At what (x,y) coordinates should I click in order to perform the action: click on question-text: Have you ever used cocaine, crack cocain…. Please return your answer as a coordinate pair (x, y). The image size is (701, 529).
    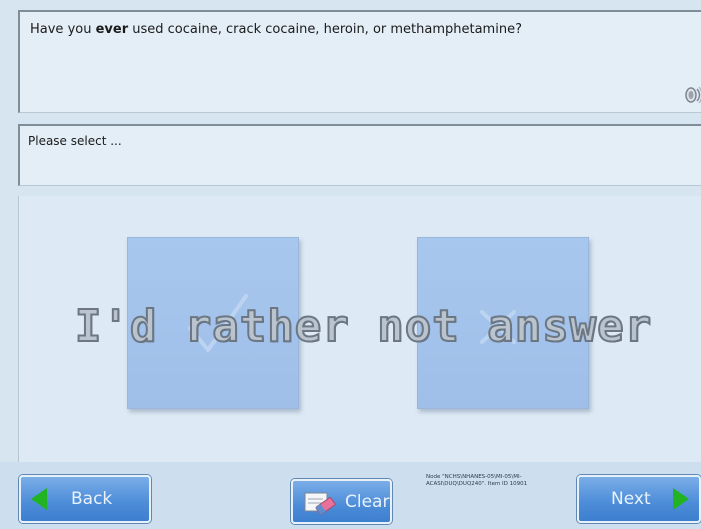
    Looking at the image, I should click on (276, 29).